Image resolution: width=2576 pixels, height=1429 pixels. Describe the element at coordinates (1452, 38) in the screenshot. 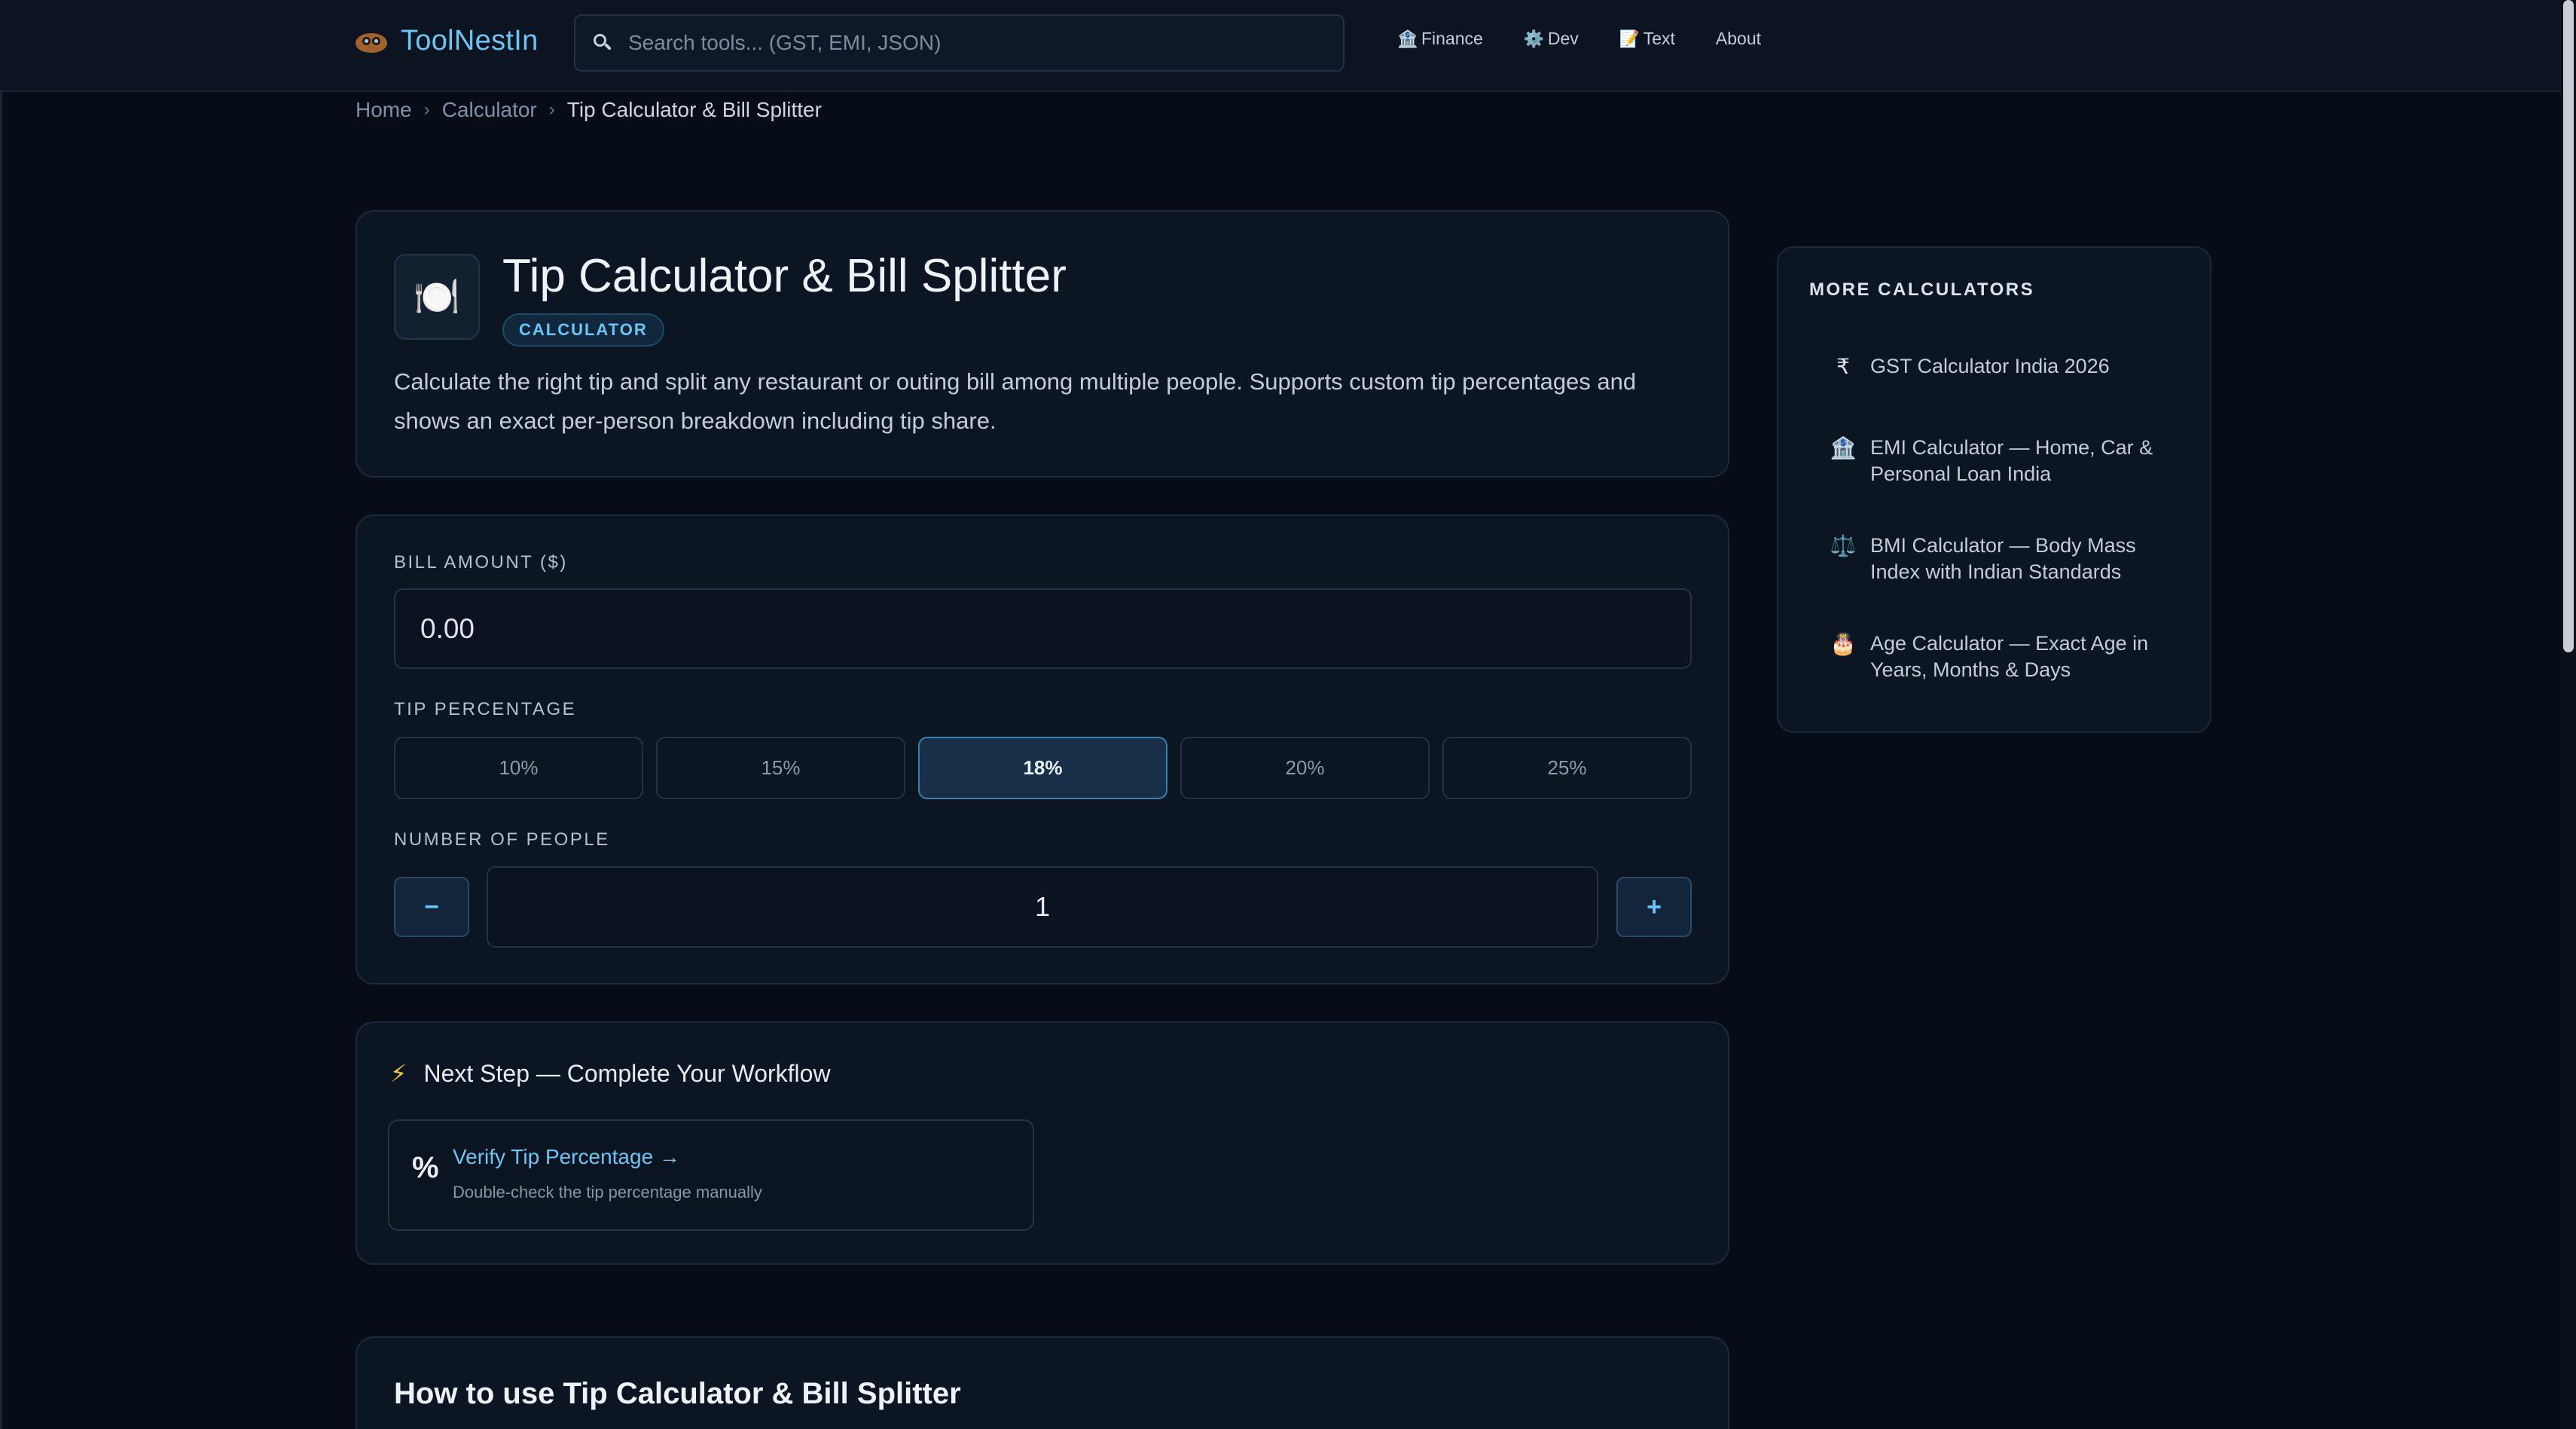

I see `nav-finance-label: Finance` at that location.